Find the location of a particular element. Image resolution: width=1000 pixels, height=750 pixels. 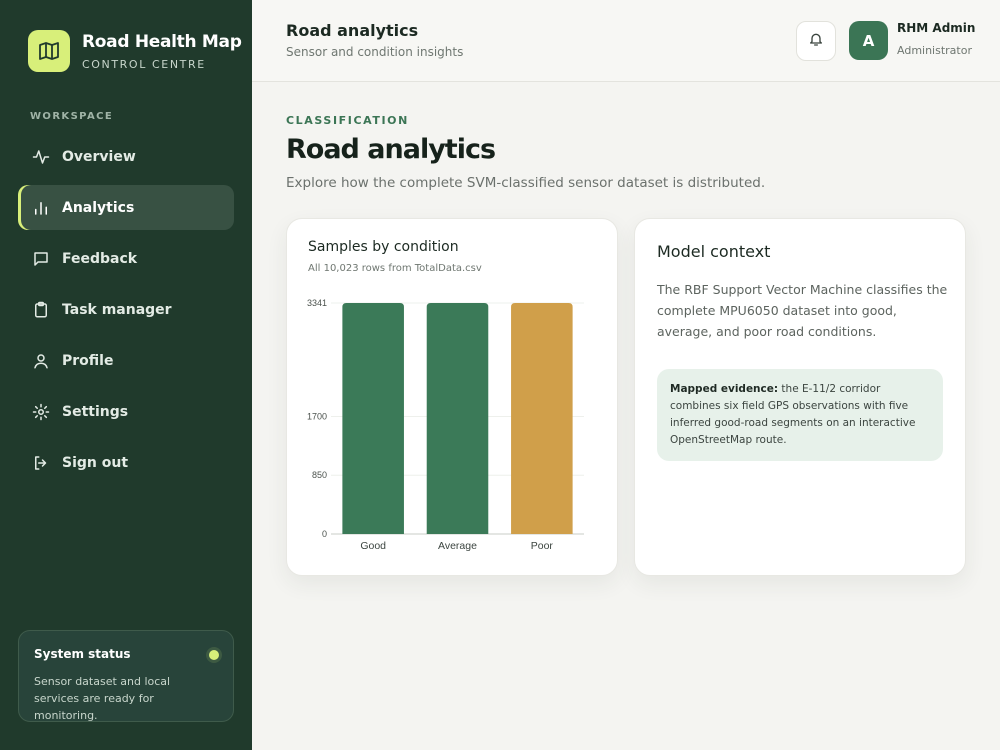

brand-subtitle: CONTROL CENTRE is located at coordinates (144, 64).